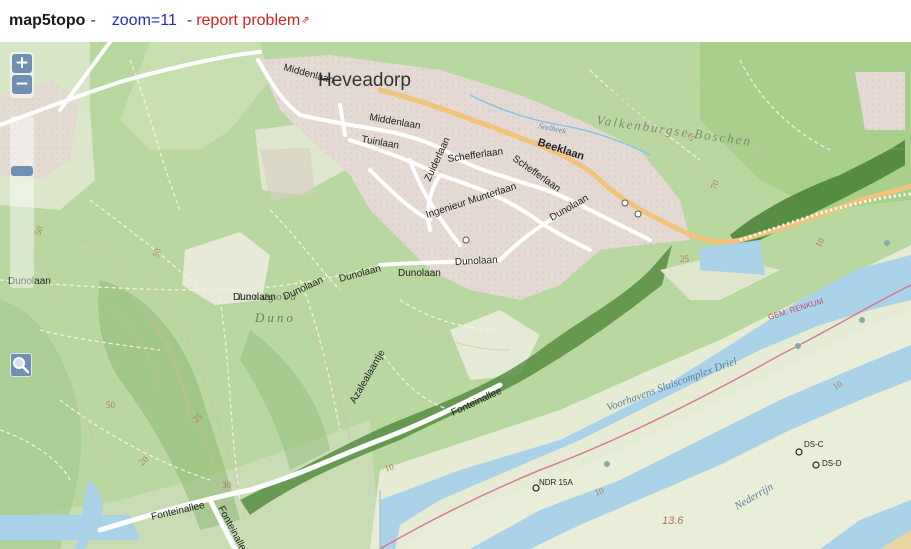 This screenshot has width=911, height=549. What do you see at coordinates (556, 482) in the screenshot?
I see `marker-label: NDR 15A` at bounding box center [556, 482].